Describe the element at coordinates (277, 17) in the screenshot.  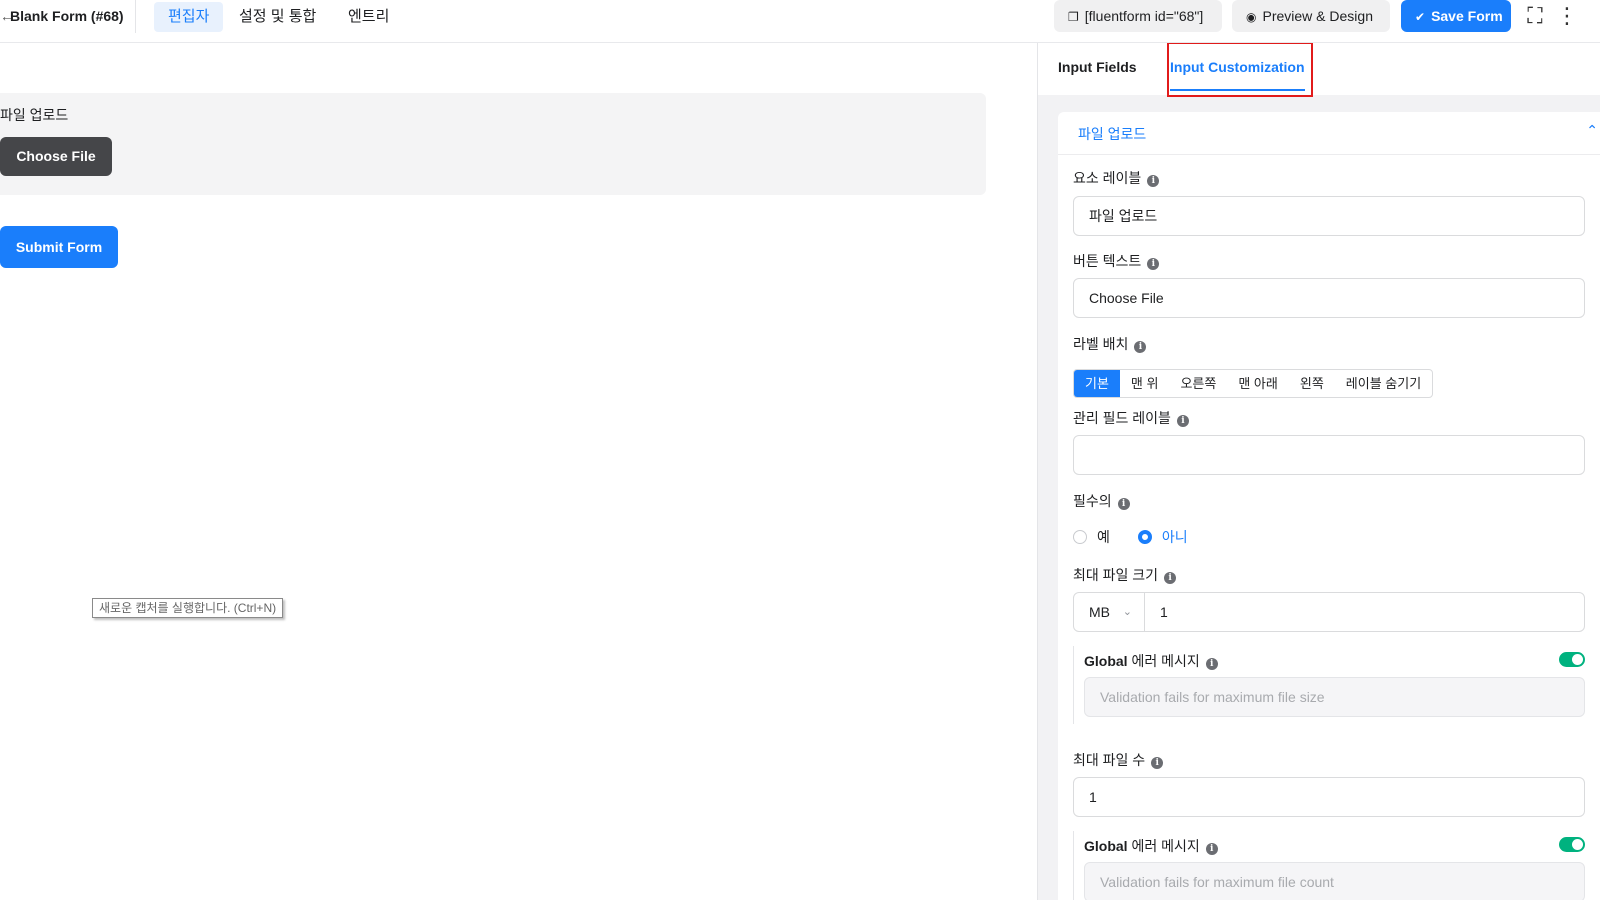
I see `tab-settings-integrations: 설정 및 통합` at that location.